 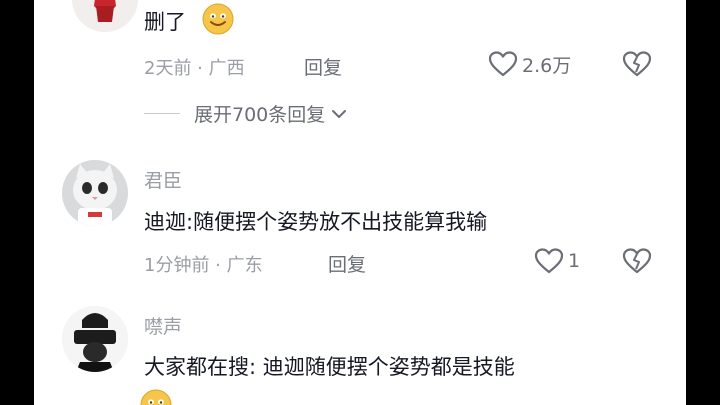 I want to click on comment-text: 大家都在搜: 迪迦随便摆个姿势都是技能, so click(x=329, y=367).